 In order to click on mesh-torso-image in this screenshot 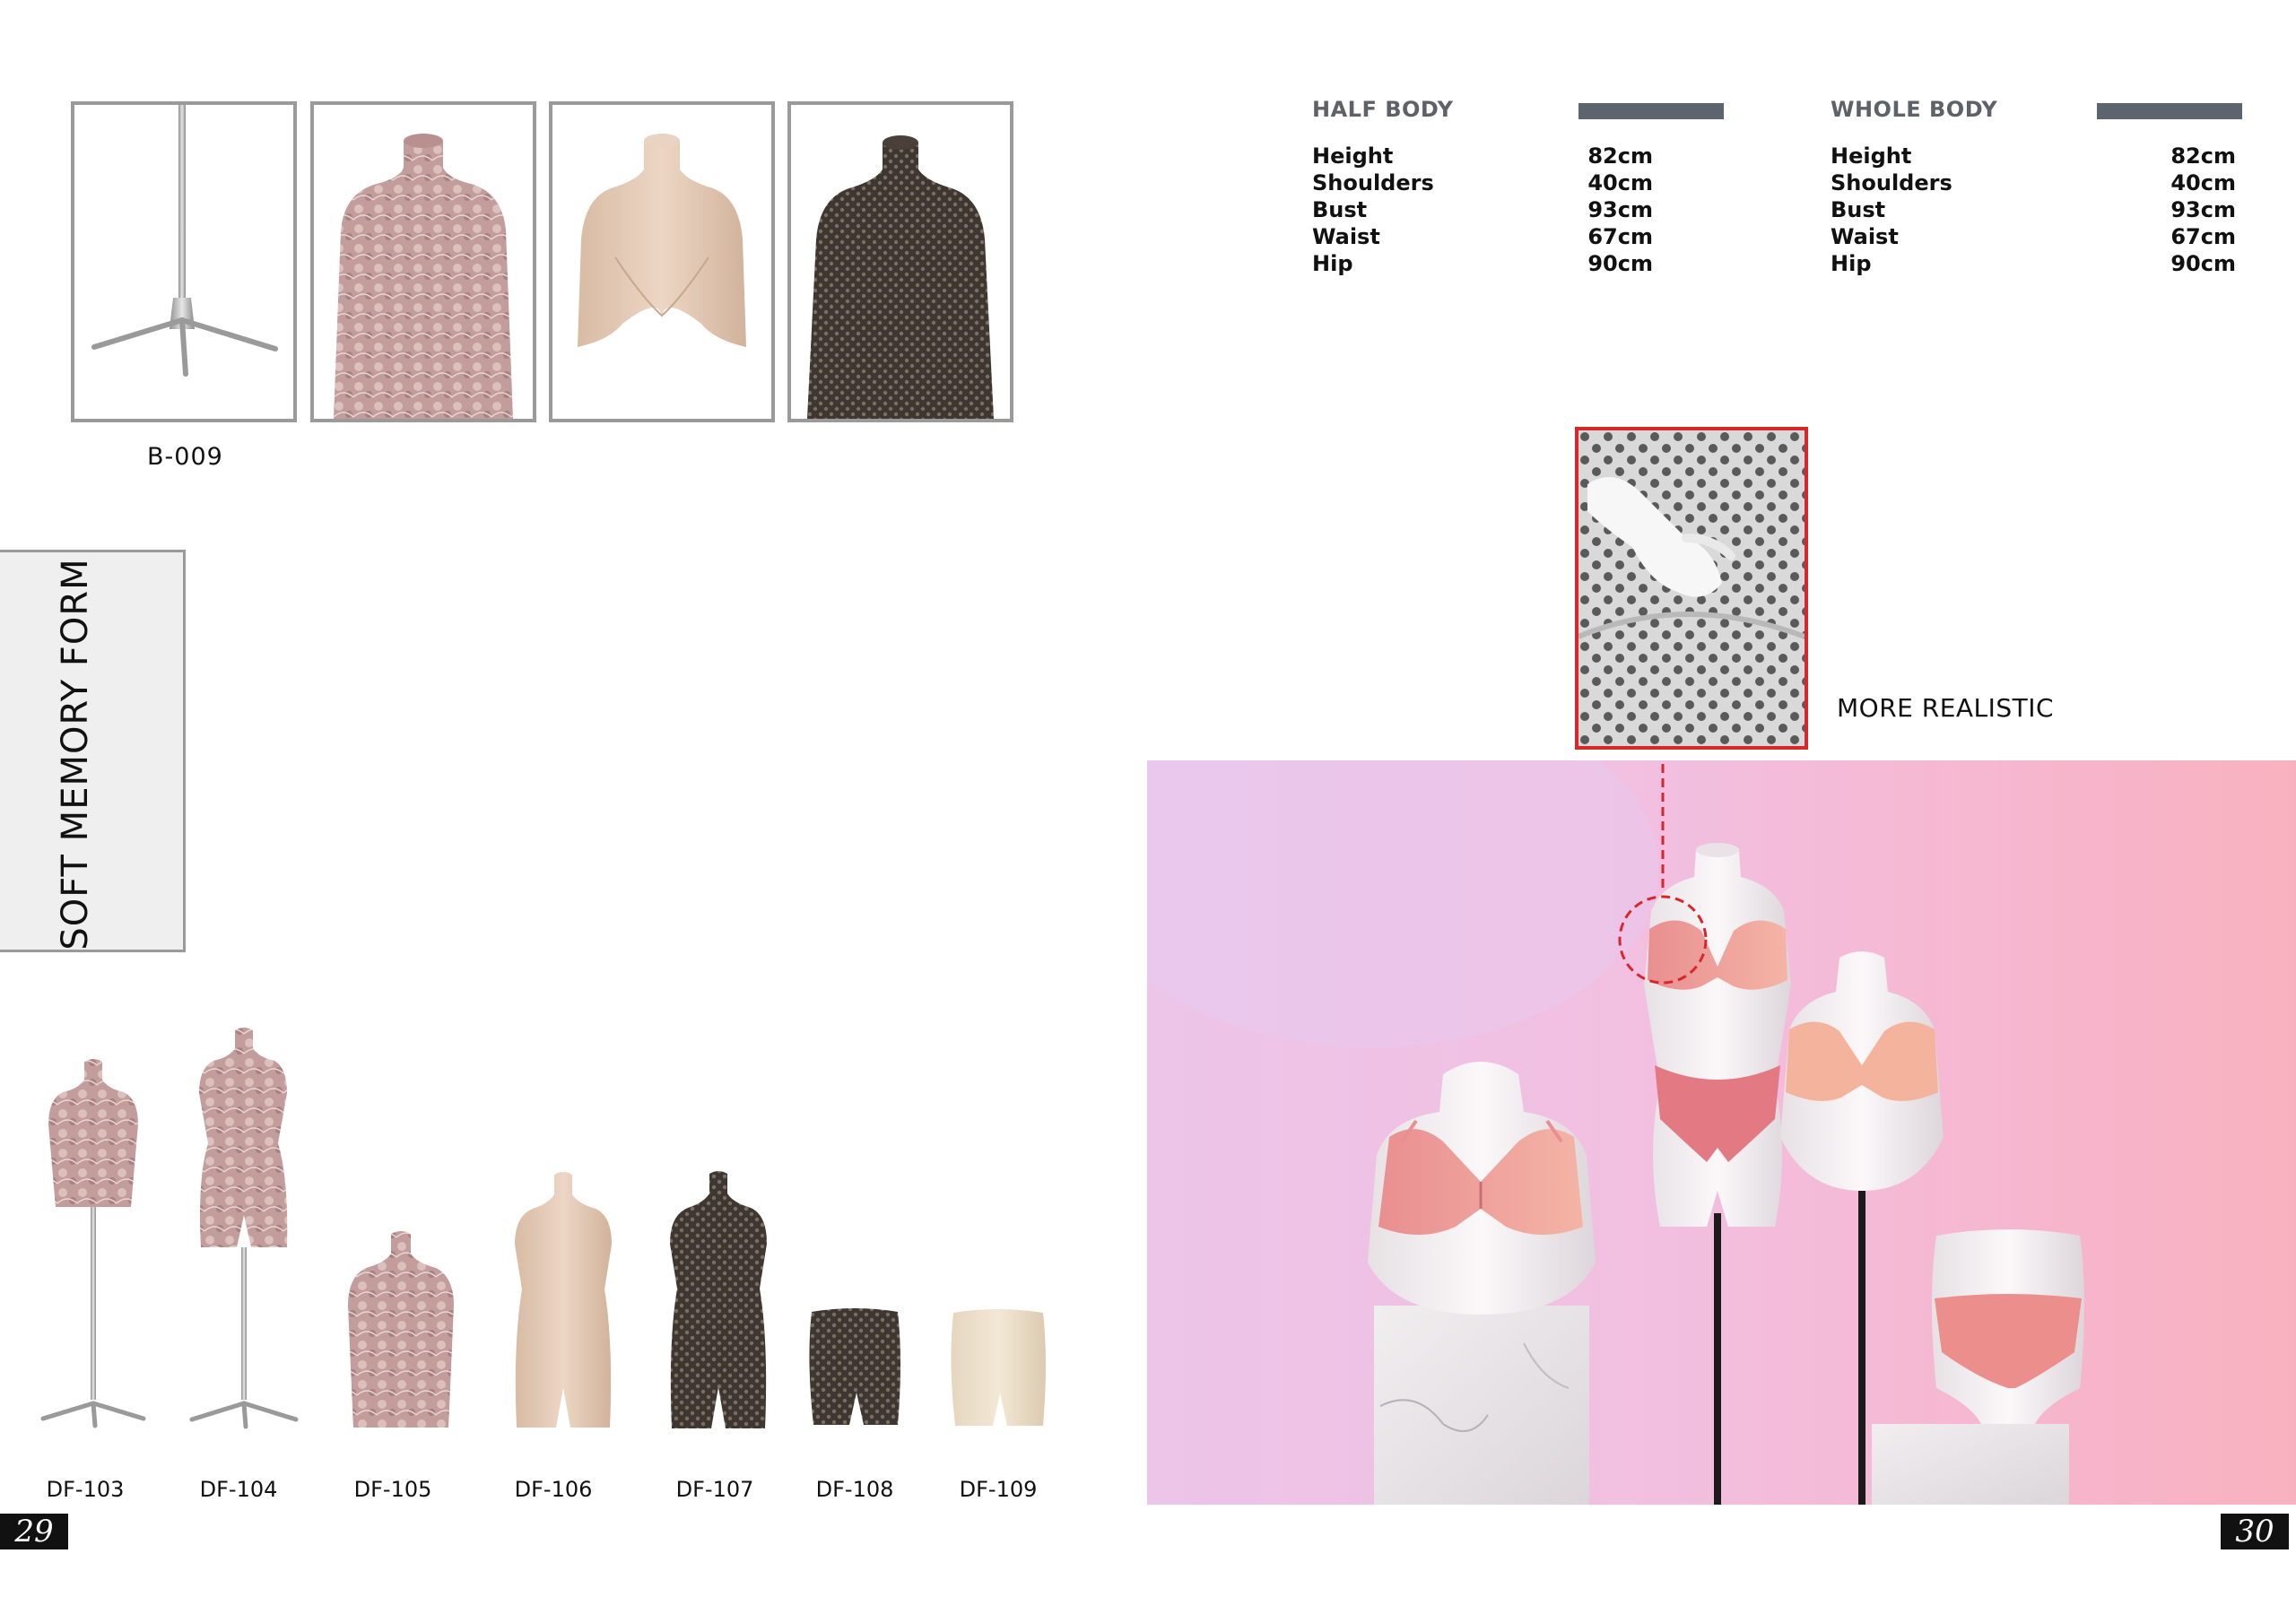, I will do `click(900, 277)`.